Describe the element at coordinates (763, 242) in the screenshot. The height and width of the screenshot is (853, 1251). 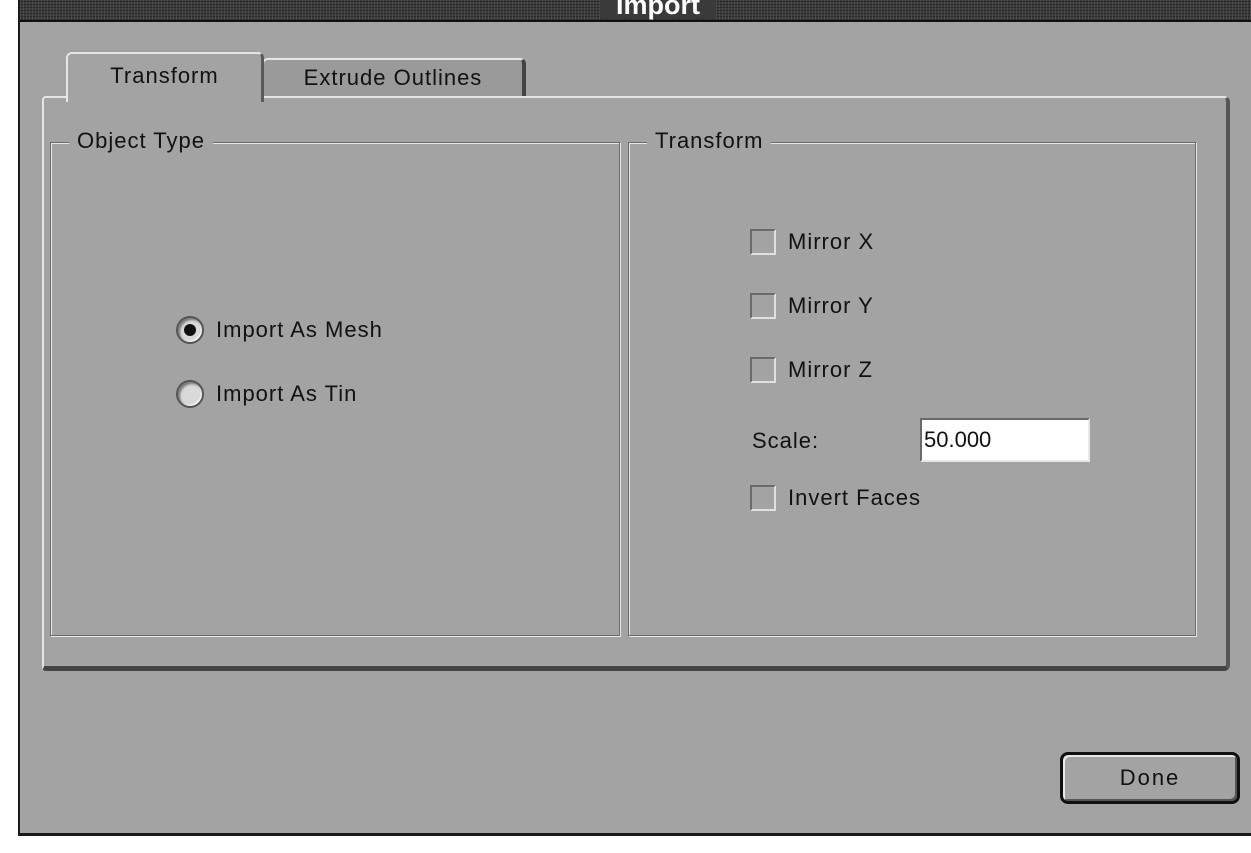
I see `mirror-x-checkbox` at that location.